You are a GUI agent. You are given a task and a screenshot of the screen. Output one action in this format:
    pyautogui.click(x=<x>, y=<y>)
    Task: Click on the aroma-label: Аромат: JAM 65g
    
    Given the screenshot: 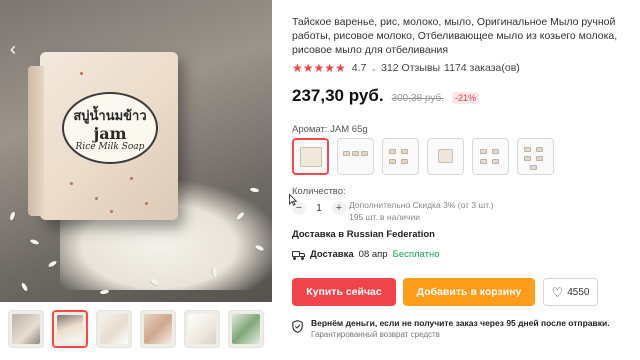 What is the action you would take?
    pyautogui.click(x=330, y=129)
    